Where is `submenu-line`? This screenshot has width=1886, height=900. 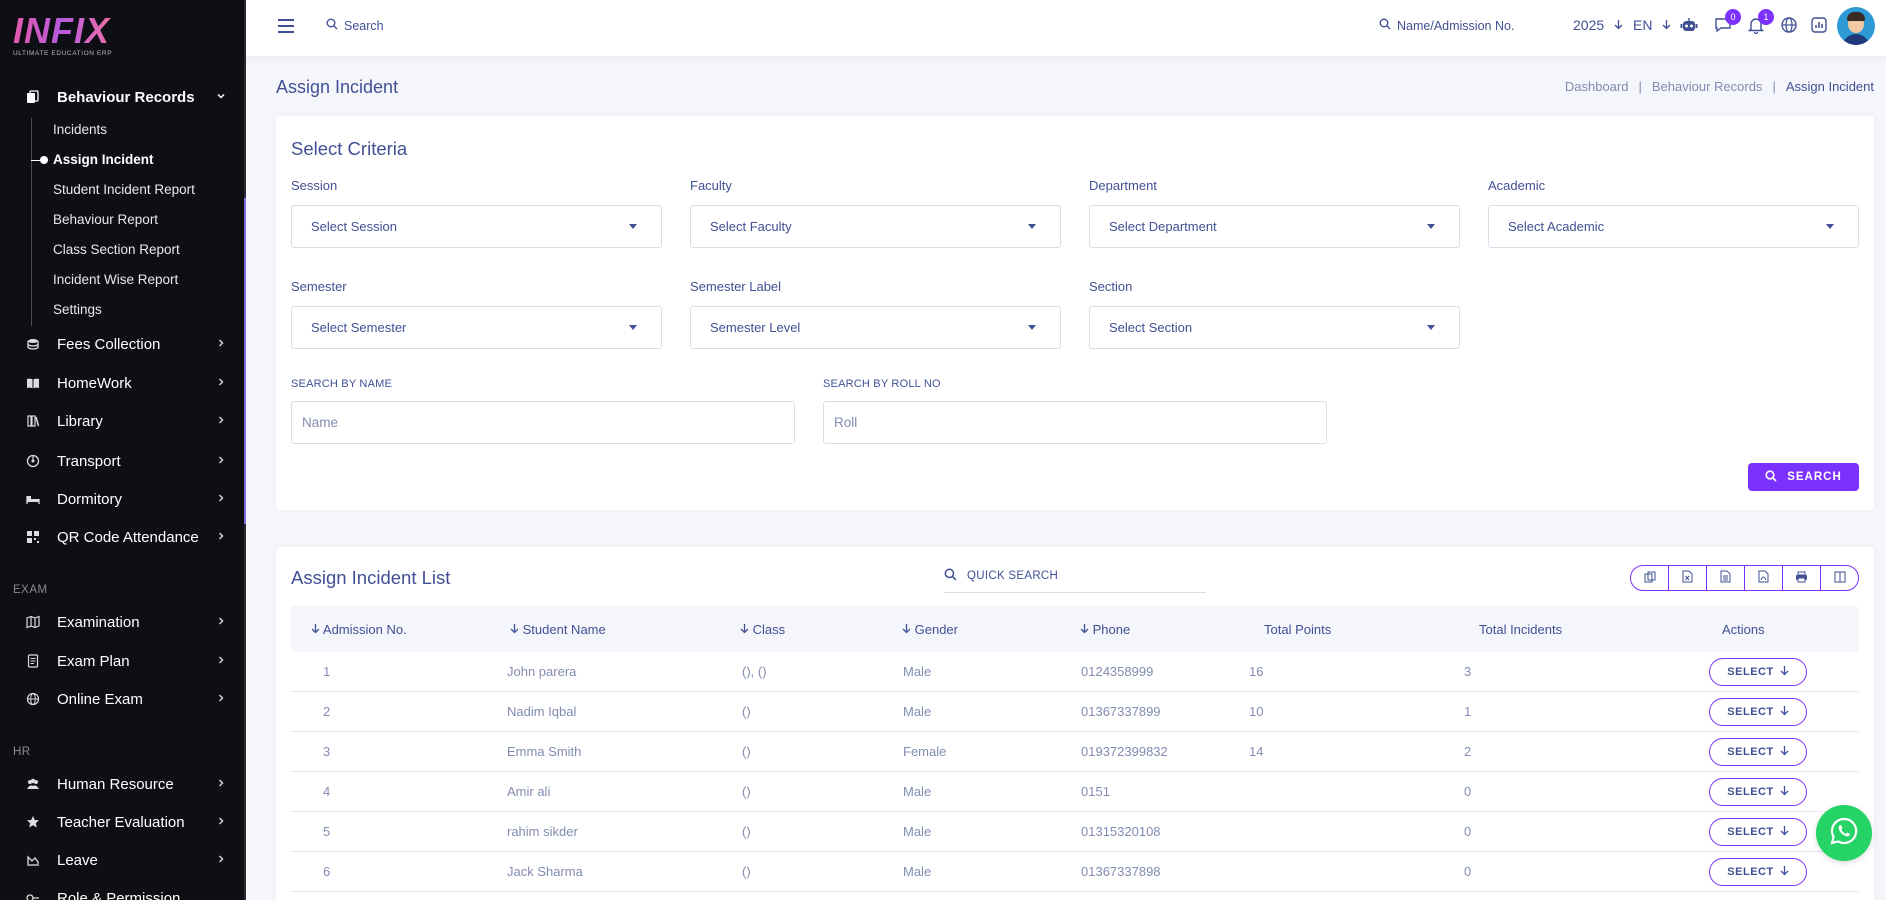
submenu-line is located at coordinates (31, 222).